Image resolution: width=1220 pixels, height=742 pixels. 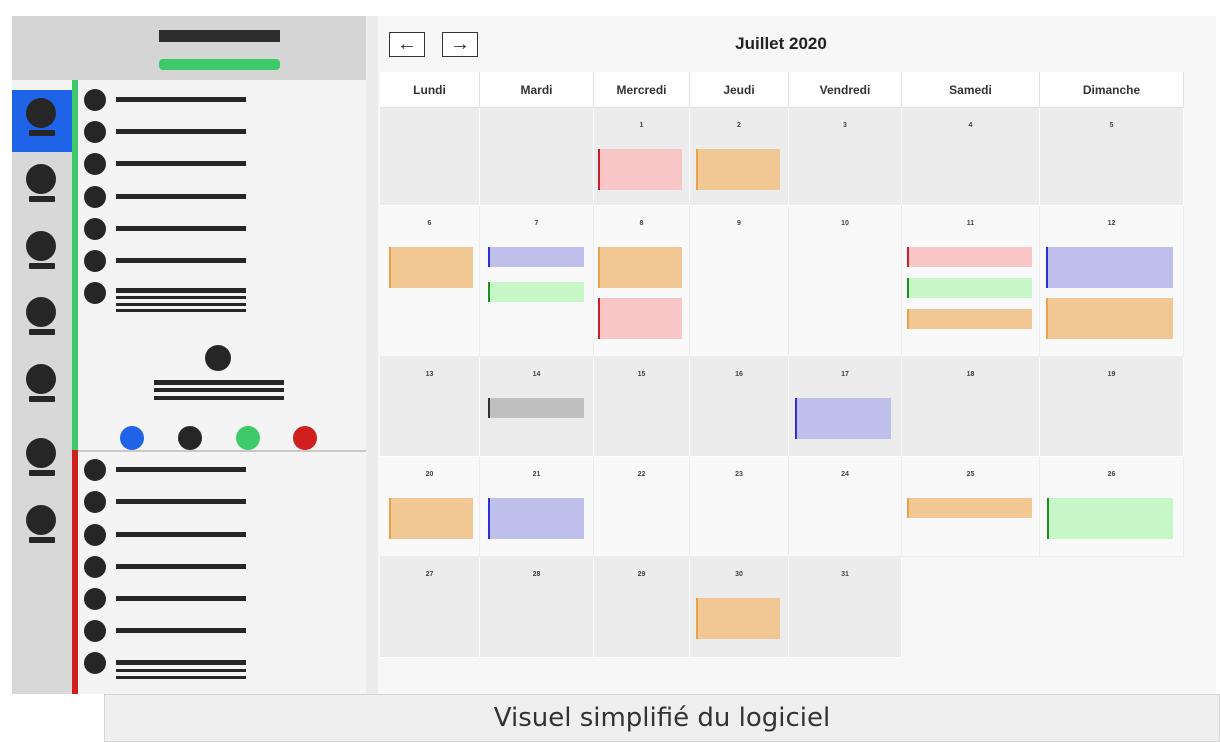 What do you see at coordinates (190, 438) in the screenshot?
I see `color-option-black` at bounding box center [190, 438].